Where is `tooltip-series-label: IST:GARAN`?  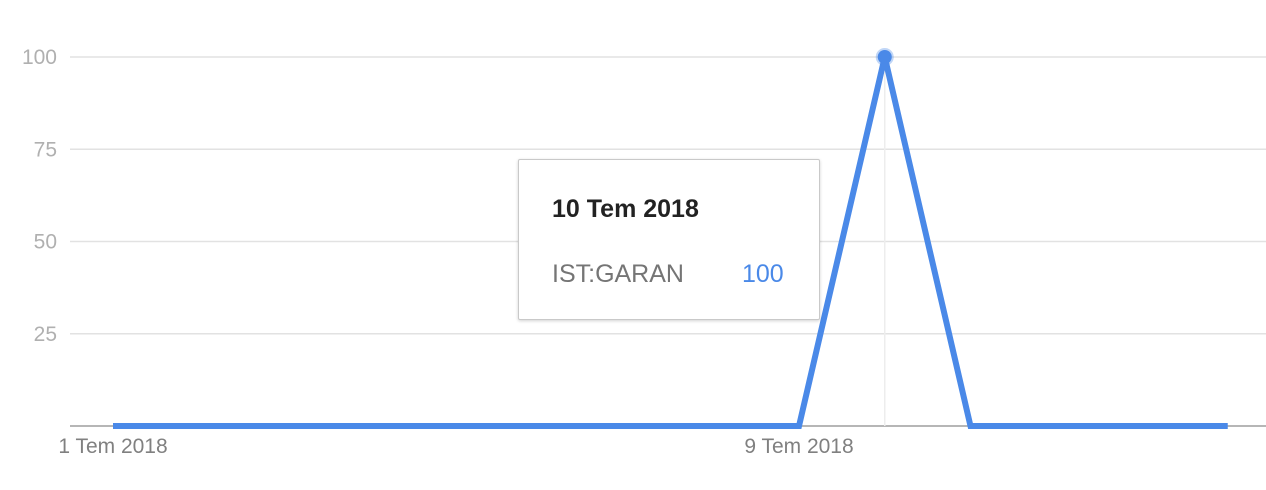
tooltip-series-label: IST:GARAN is located at coordinates (618, 274).